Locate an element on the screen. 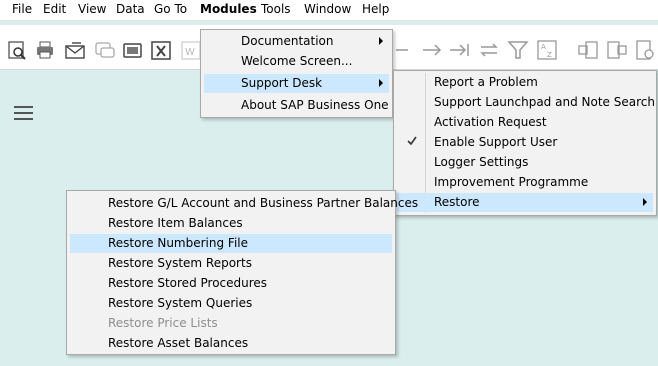  menu-item-activation-request: Activation Request is located at coordinates (525, 122).